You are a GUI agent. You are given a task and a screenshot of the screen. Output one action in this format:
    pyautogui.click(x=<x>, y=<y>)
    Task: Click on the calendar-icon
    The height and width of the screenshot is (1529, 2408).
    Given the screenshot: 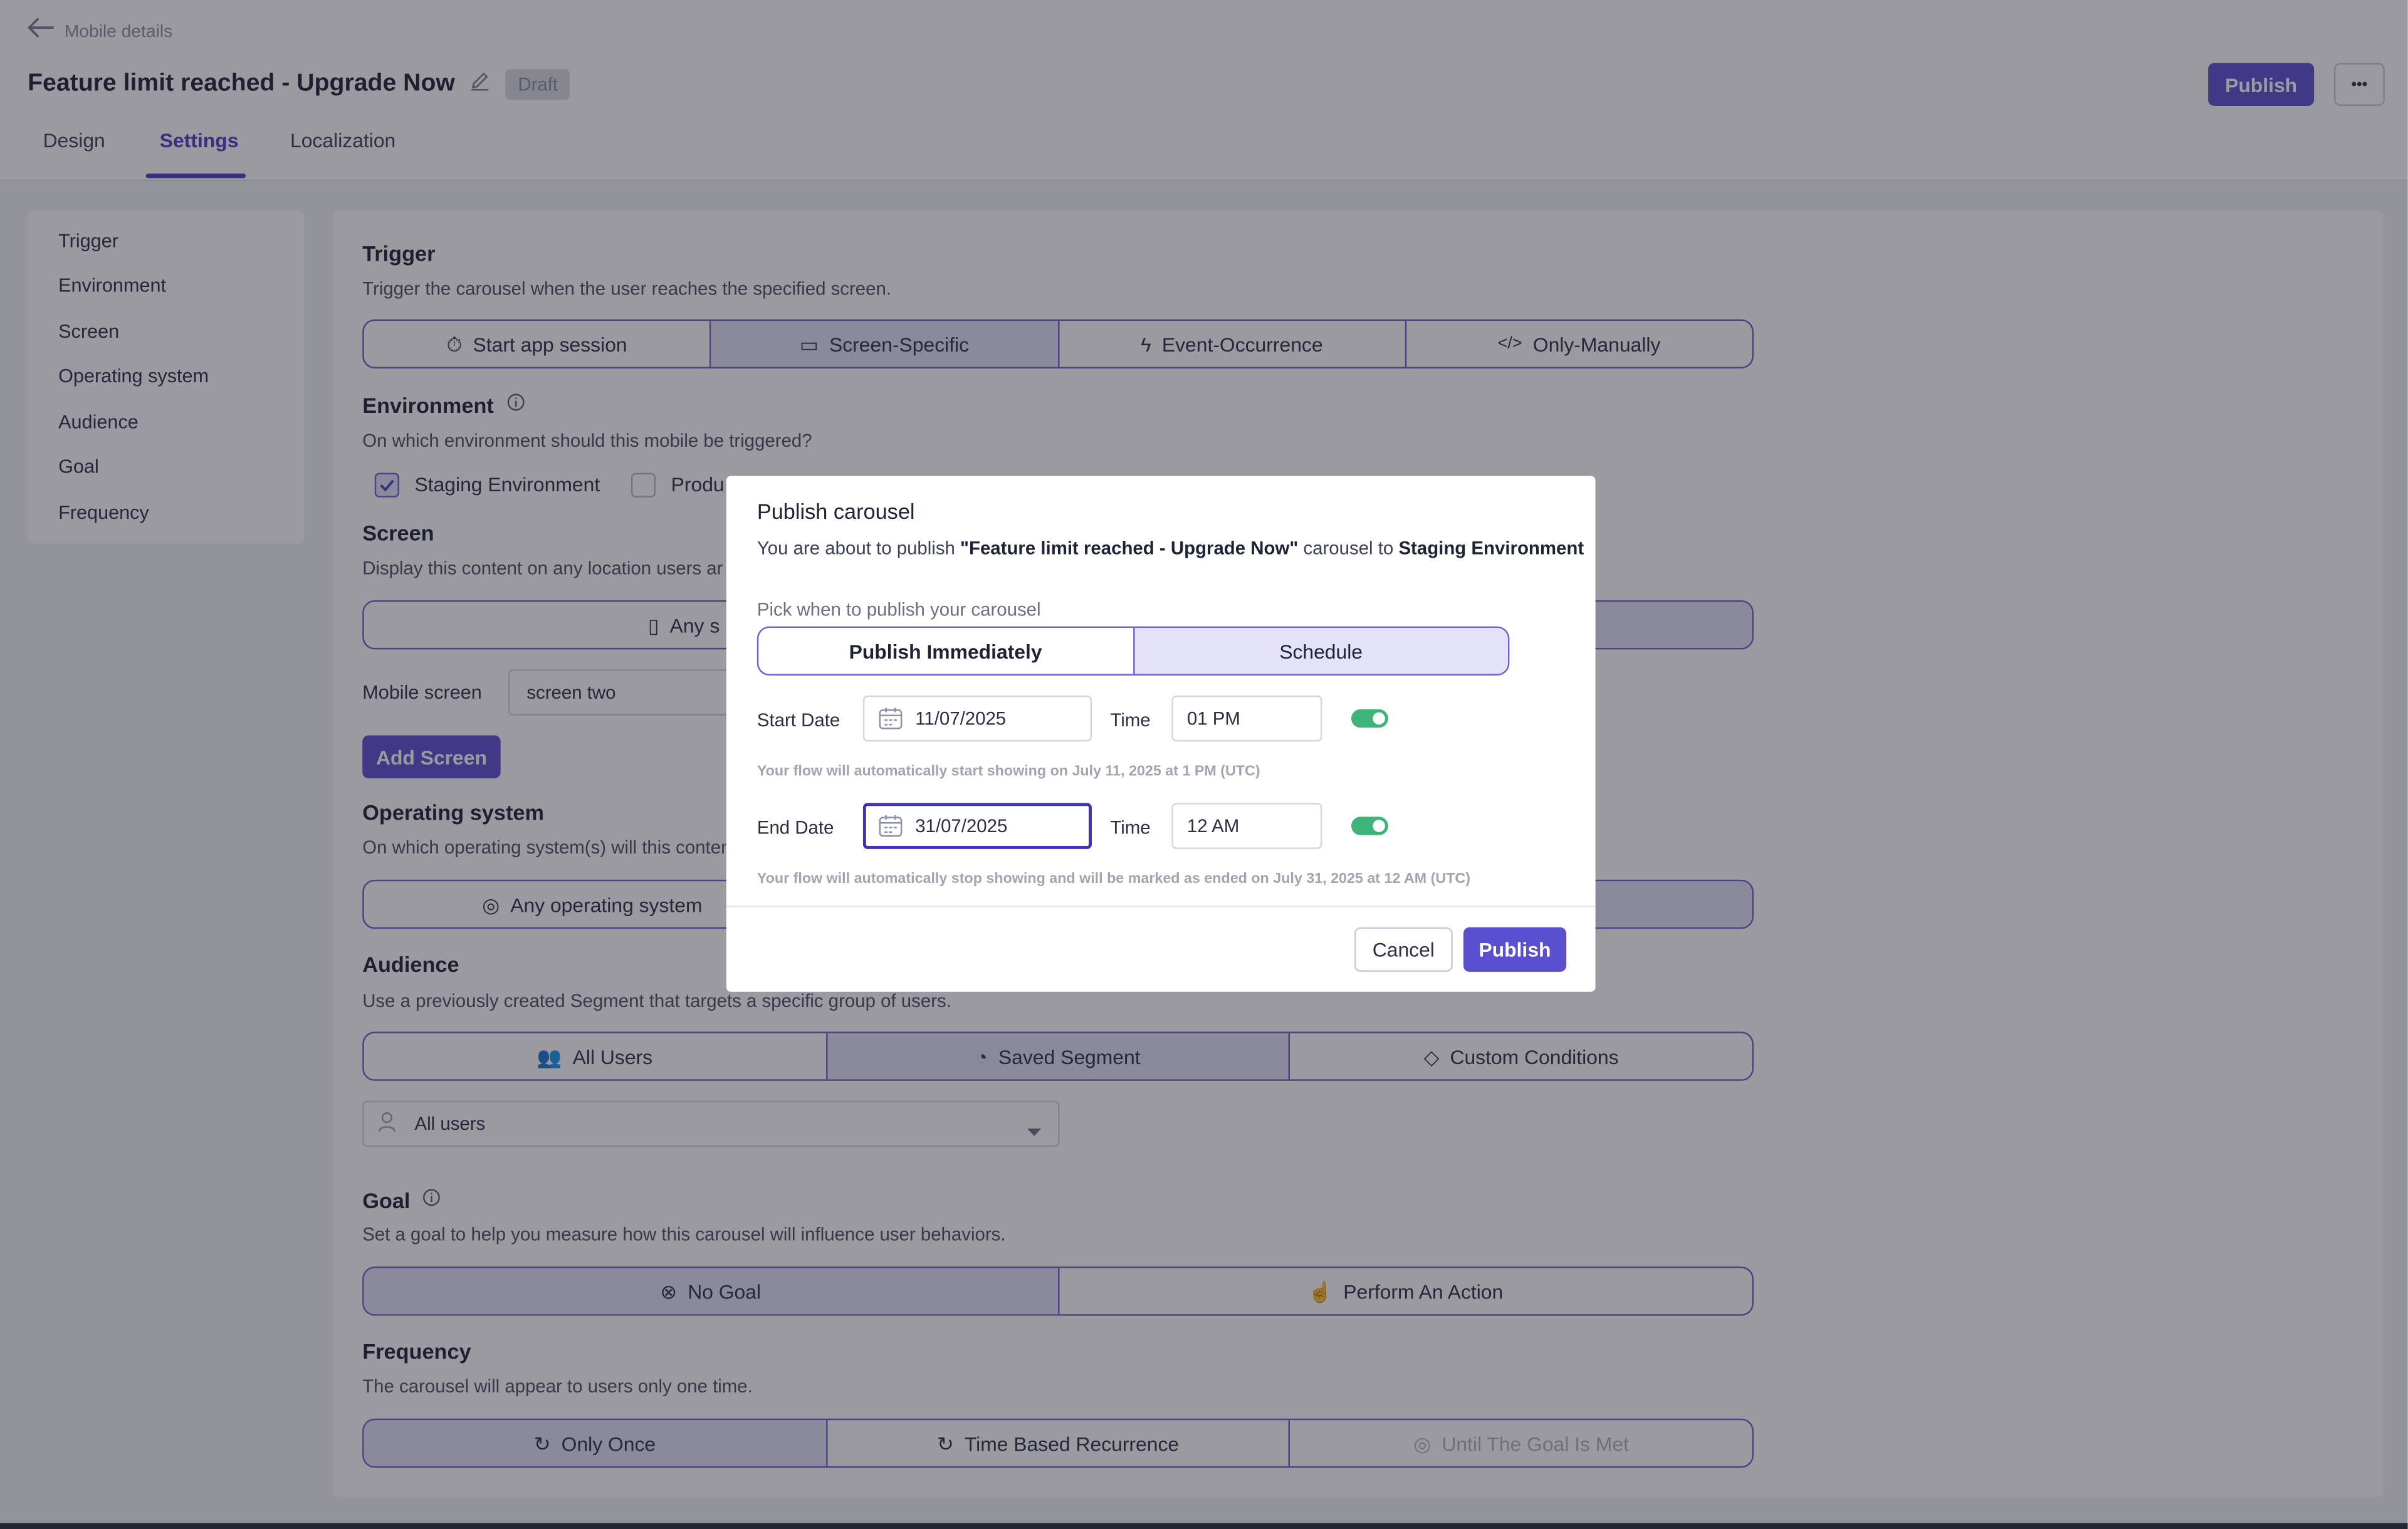 What is the action you would take?
    pyautogui.click(x=891, y=721)
    